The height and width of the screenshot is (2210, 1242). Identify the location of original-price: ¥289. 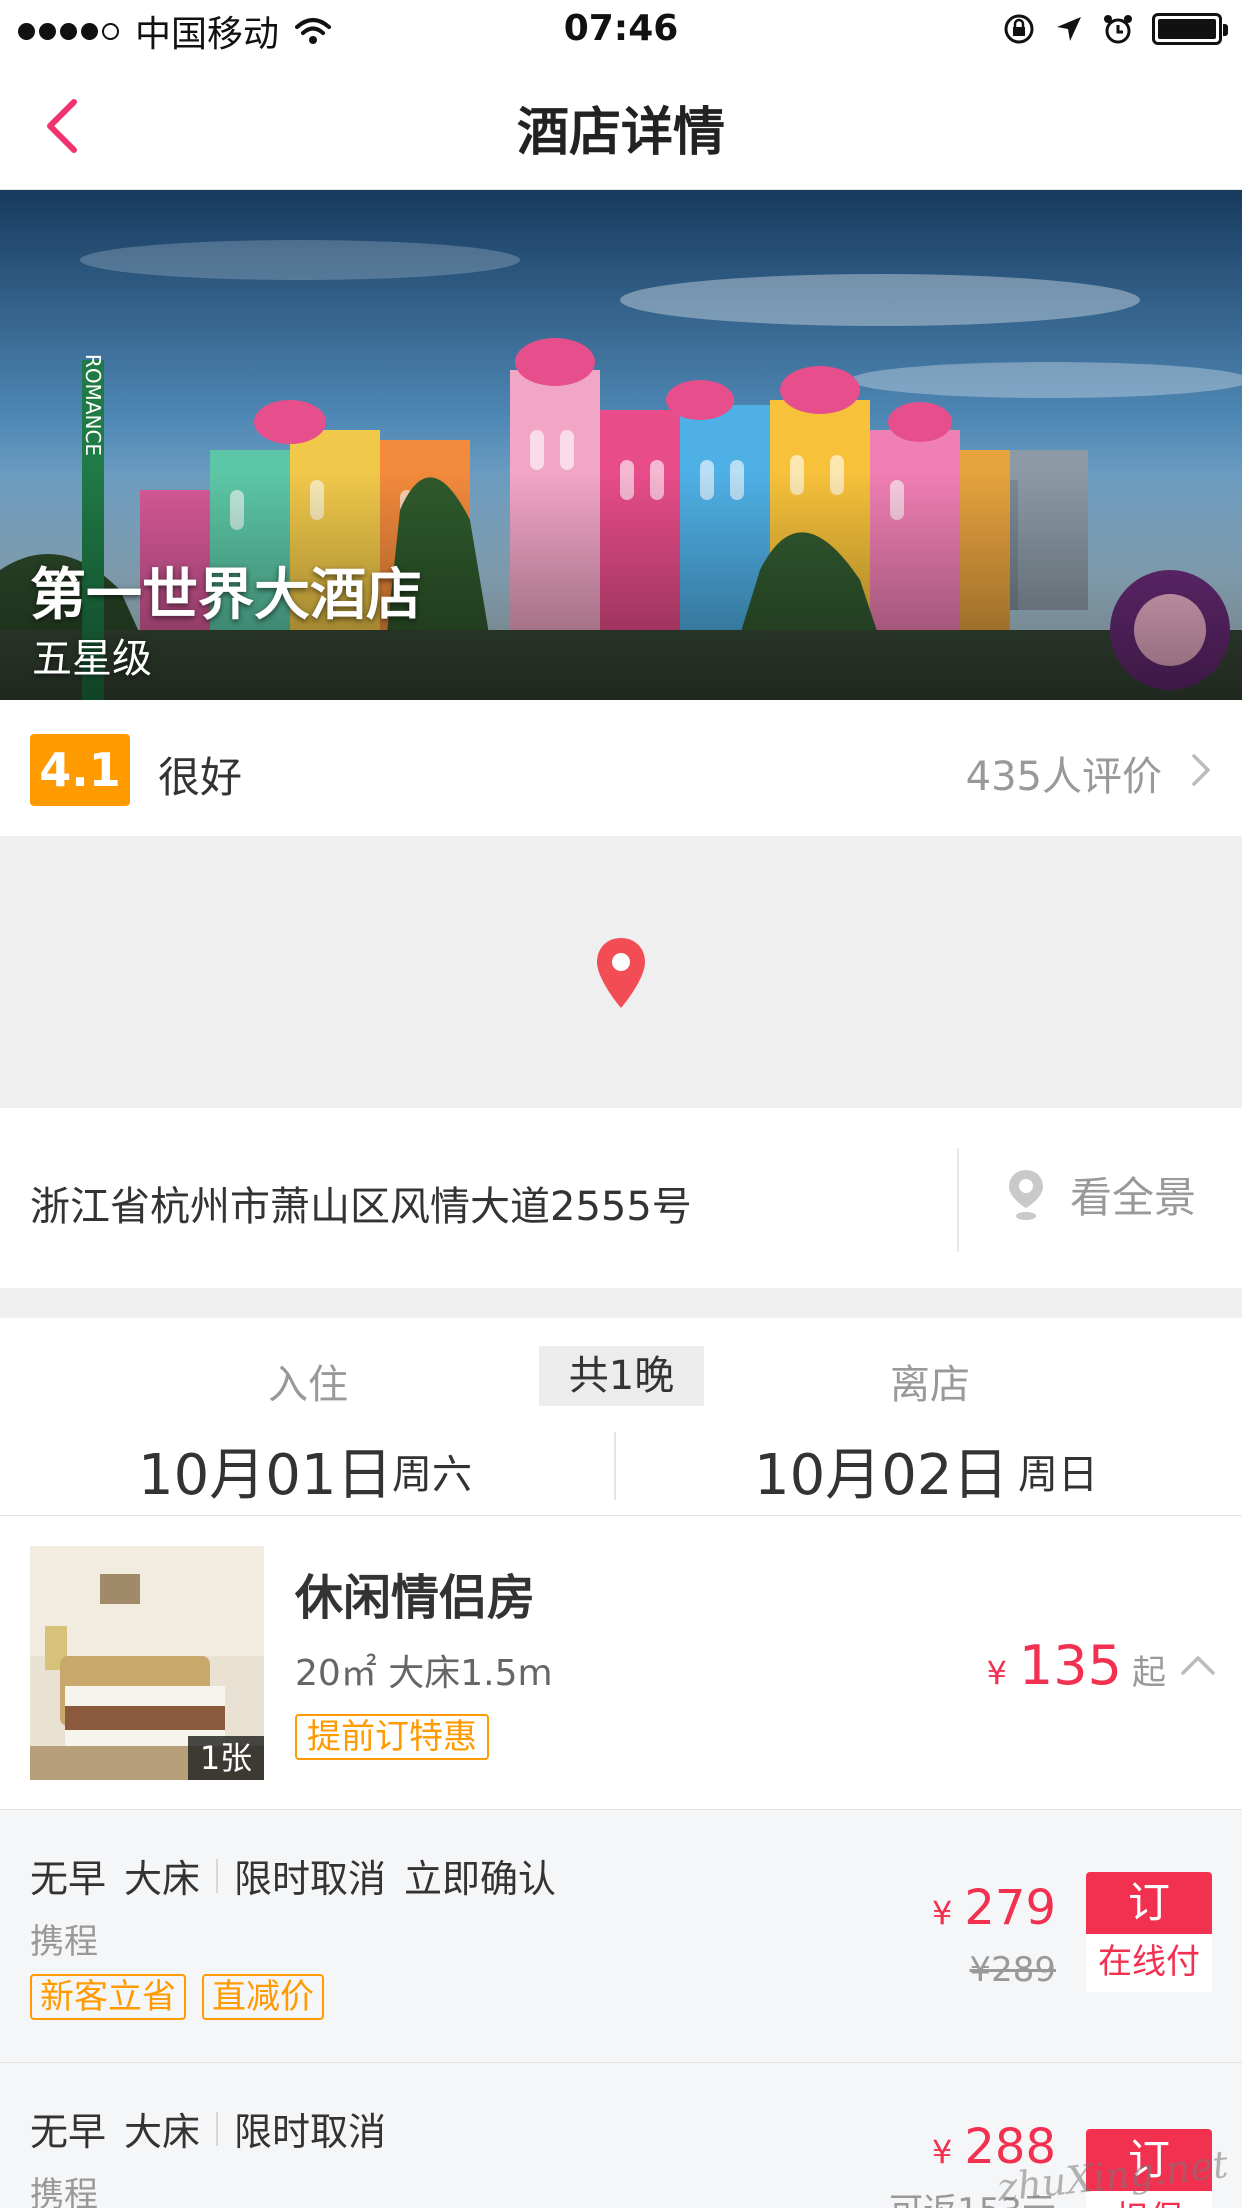
(1012, 1970).